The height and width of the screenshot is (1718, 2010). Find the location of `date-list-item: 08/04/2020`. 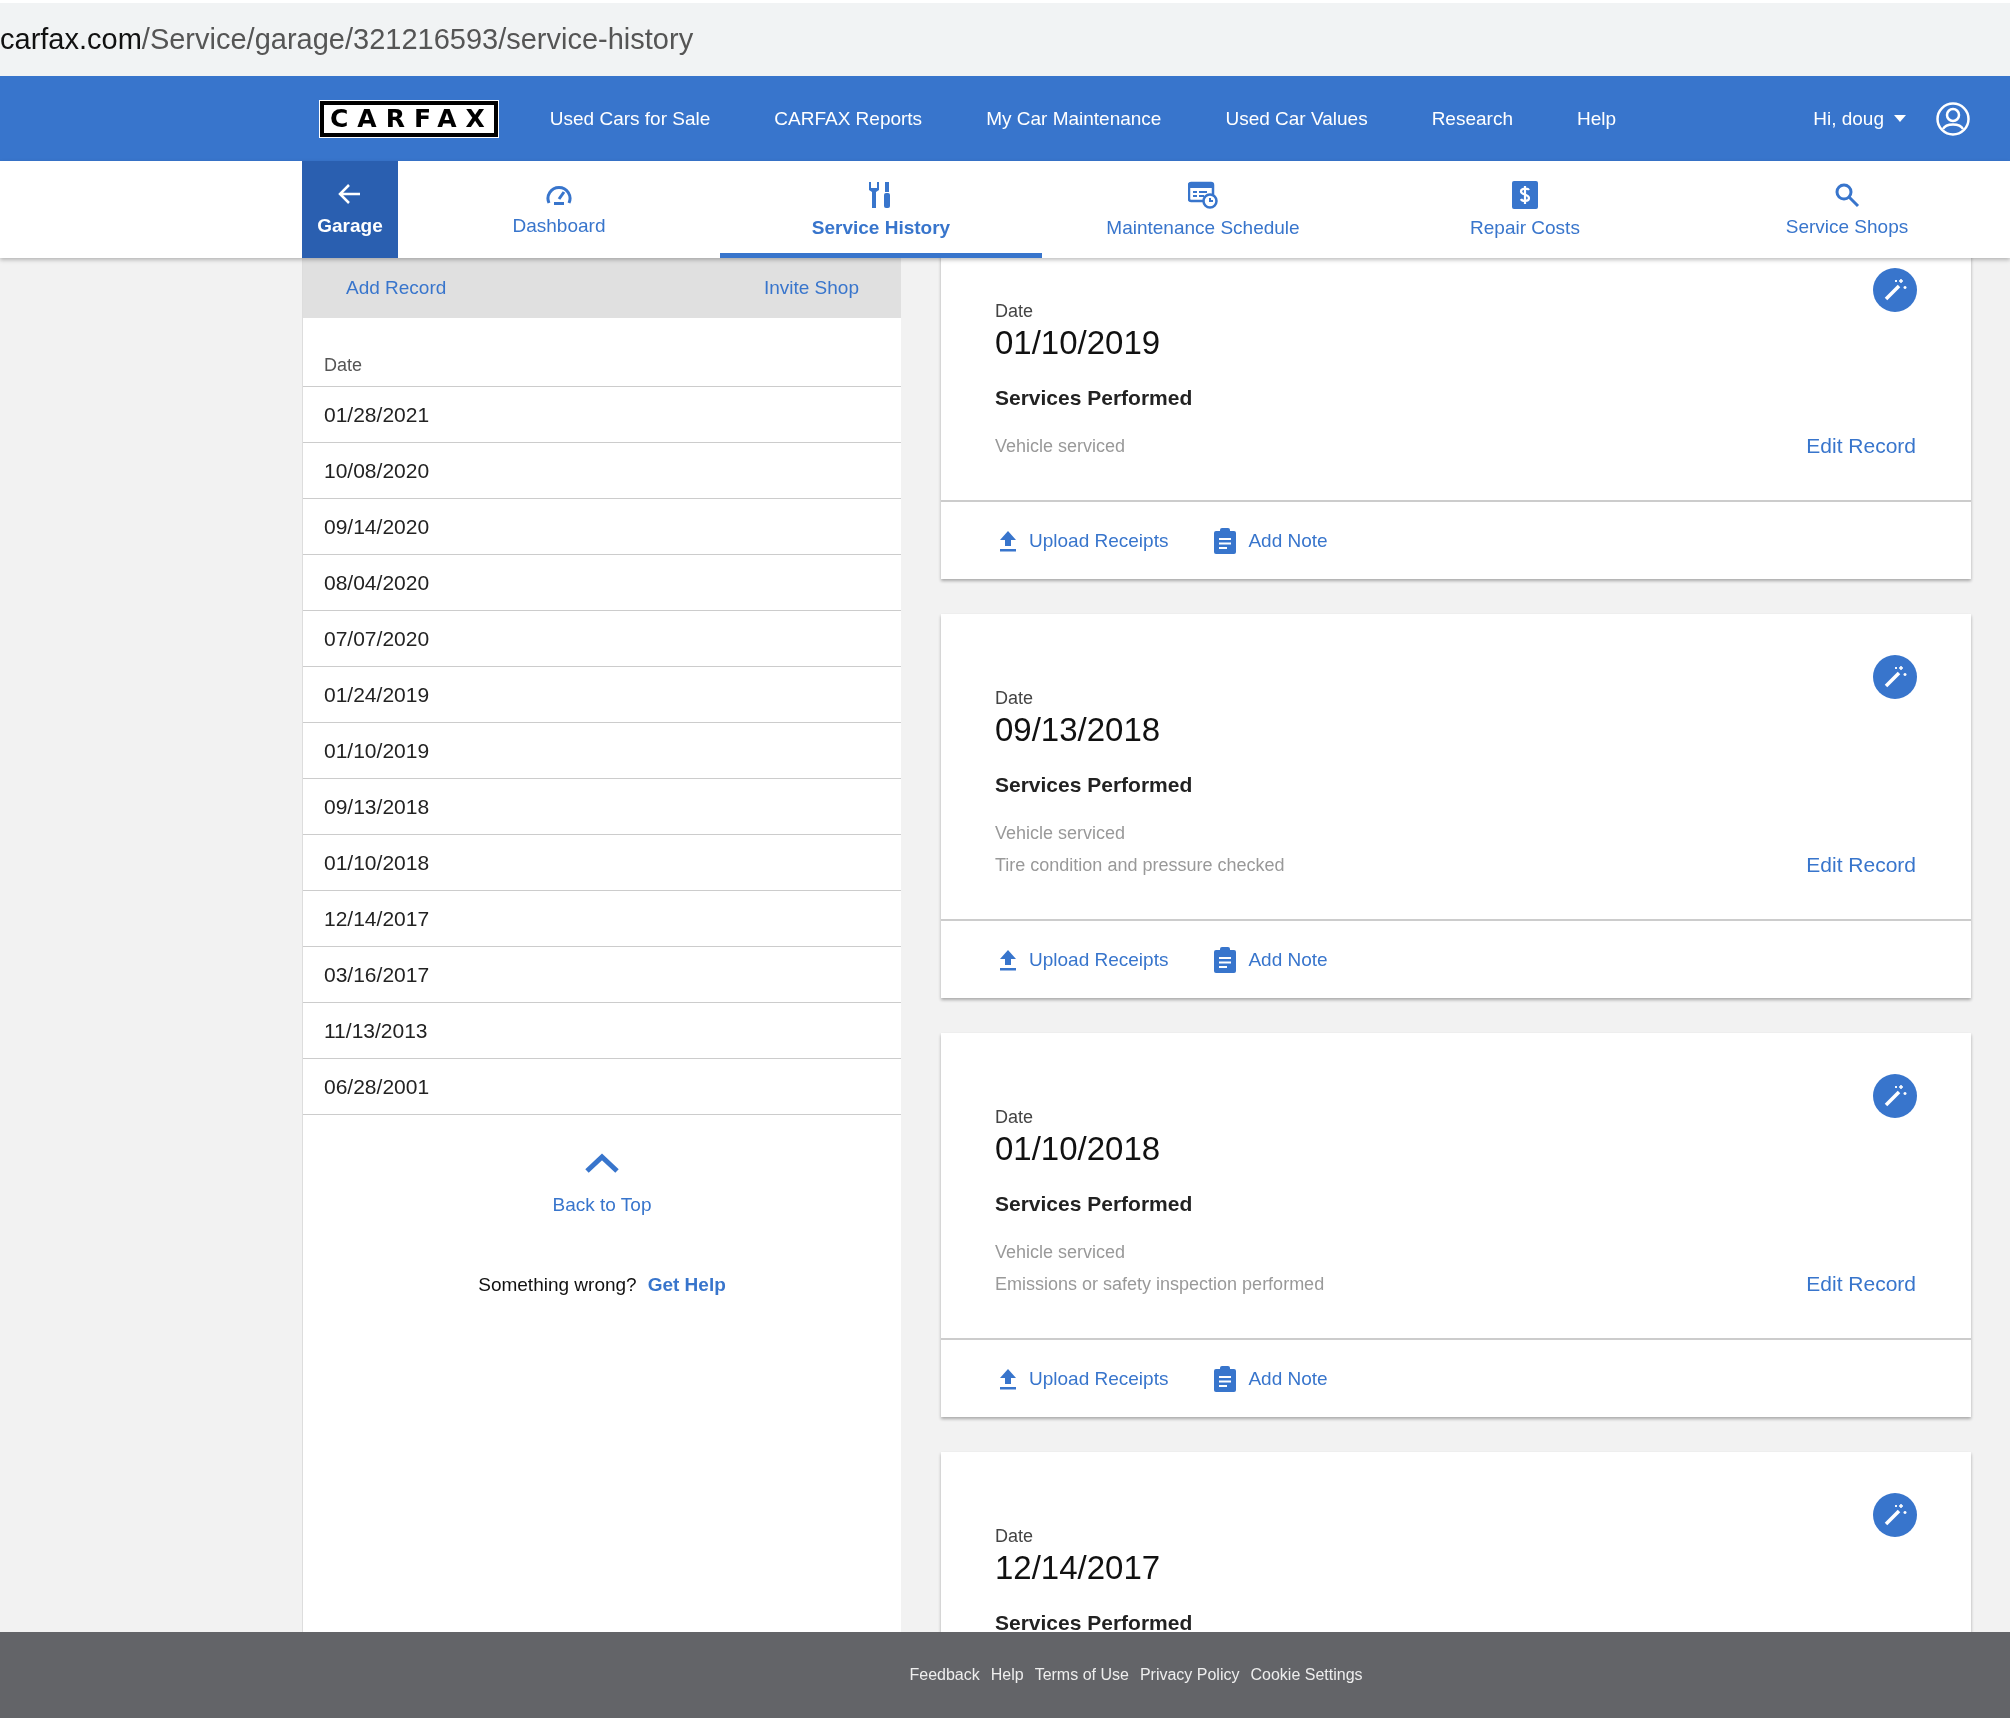

date-list-item: 08/04/2020 is located at coordinates (602, 583).